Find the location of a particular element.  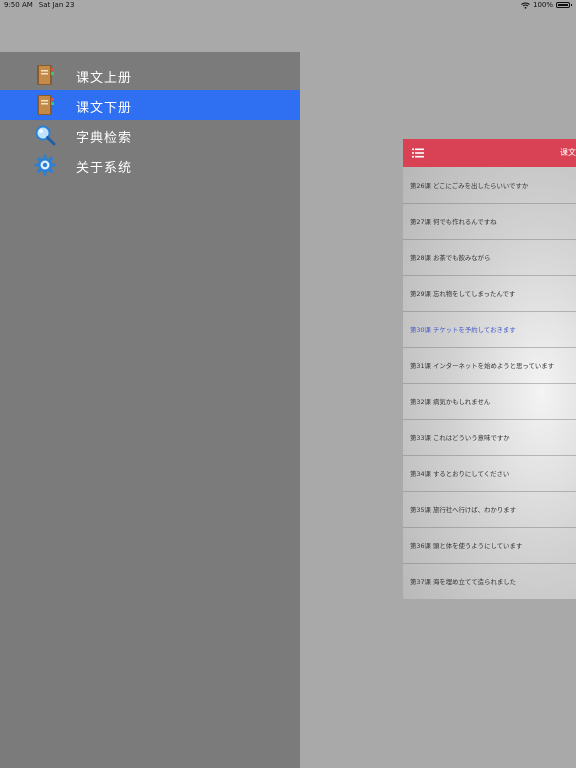

list-item: 第33课 これはどういう意味ですか is located at coordinates (489, 438).